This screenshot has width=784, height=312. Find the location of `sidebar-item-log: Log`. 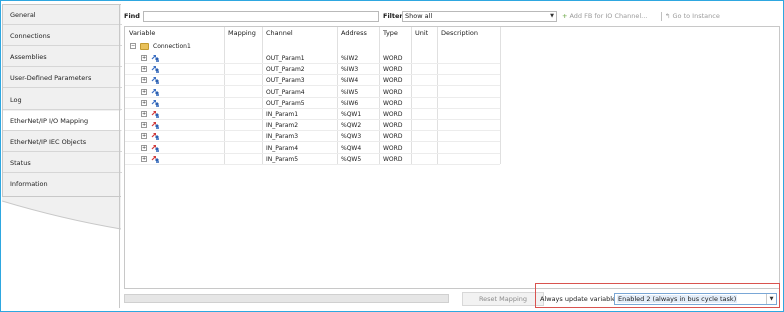

sidebar-item-log: Log is located at coordinates (62, 100).